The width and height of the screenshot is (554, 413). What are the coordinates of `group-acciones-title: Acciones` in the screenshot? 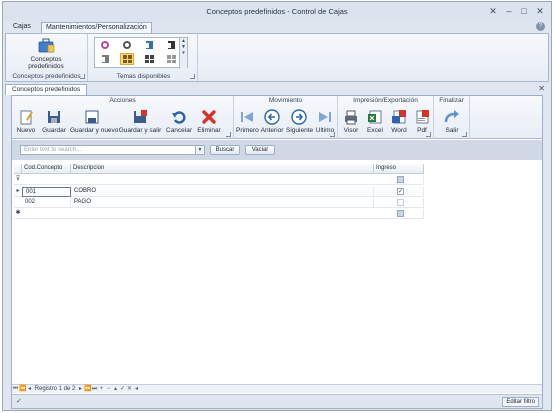 It's located at (122, 100).